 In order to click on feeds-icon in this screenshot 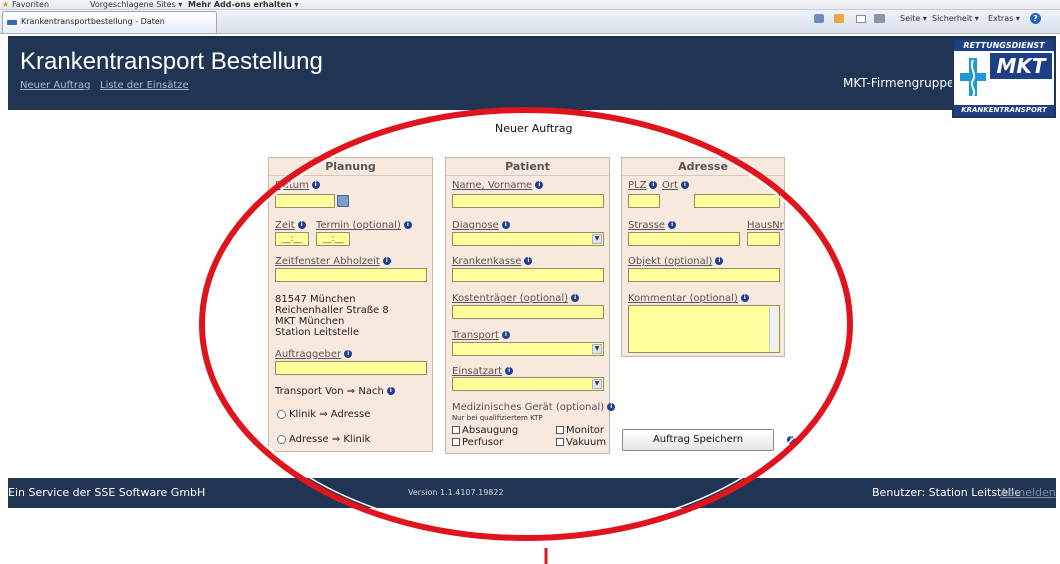, I will do `click(839, 18)`.